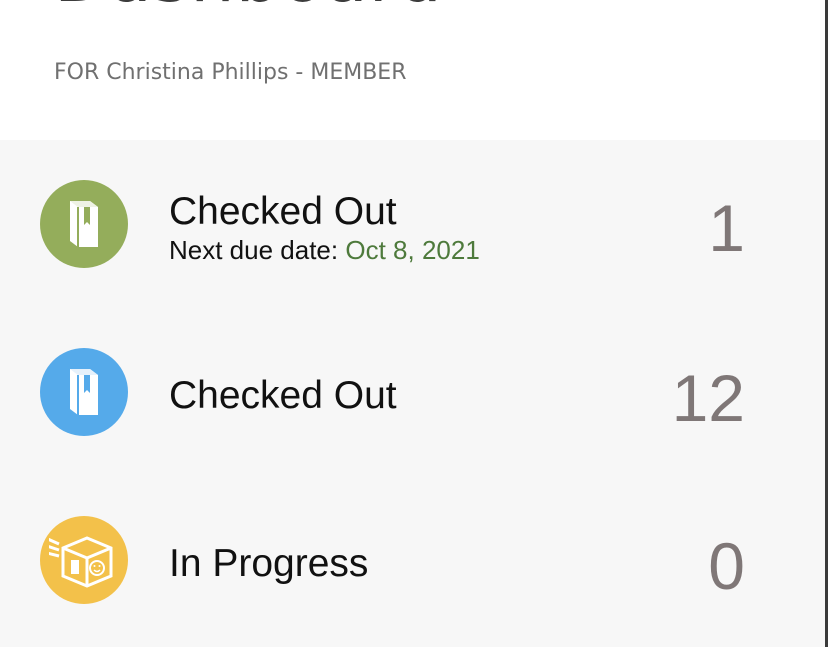 The width and height of the screenshot is (828, 647). What do you see at coordinates (412, 250) in the screenshot?
I see `due-date-value: Oct 8, 2021` at bounding box center [412, 250].